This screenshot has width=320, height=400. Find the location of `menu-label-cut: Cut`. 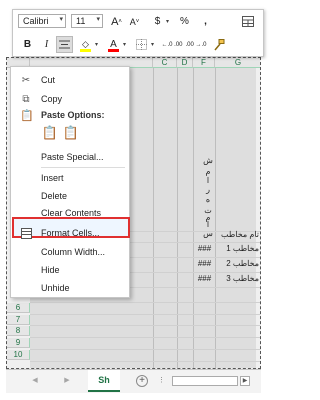

menu-label-cut: Cut is located at coordinates (48, 80).